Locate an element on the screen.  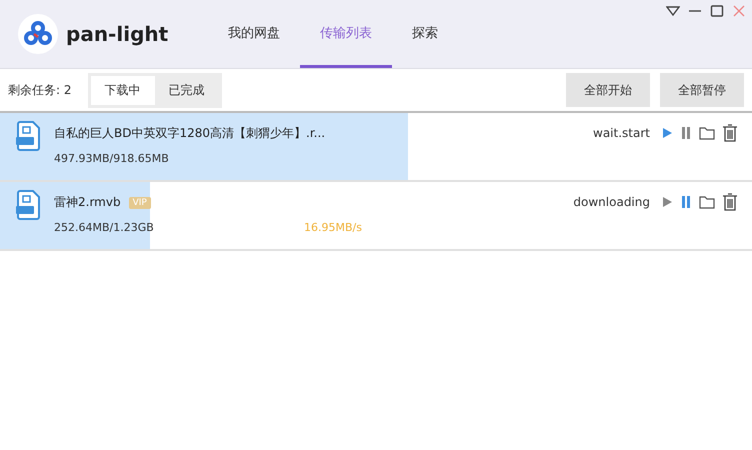
file-name: 雷神2.rmvb is located at coordinates (87, 202).